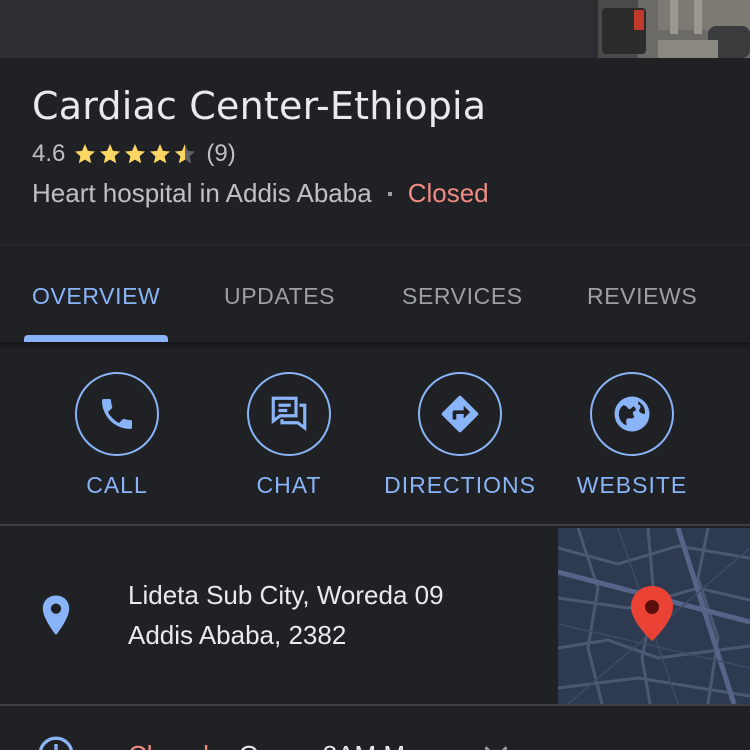  What do you see at coordinates (202, 193) in the screenshot?
I see `place-category: Heart hospital in Addis Ababa` at bounding box center [202, 193].